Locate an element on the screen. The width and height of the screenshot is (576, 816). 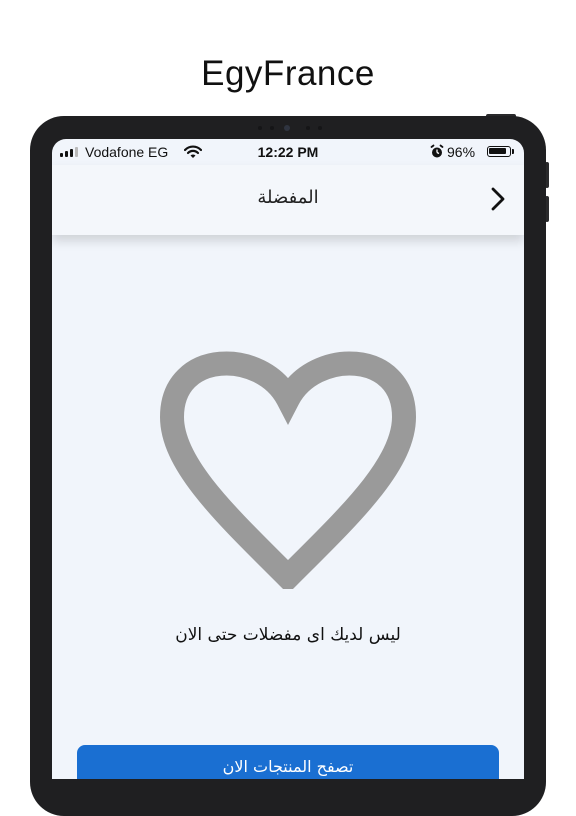
battery-icon is located at coordinates (499, 151).